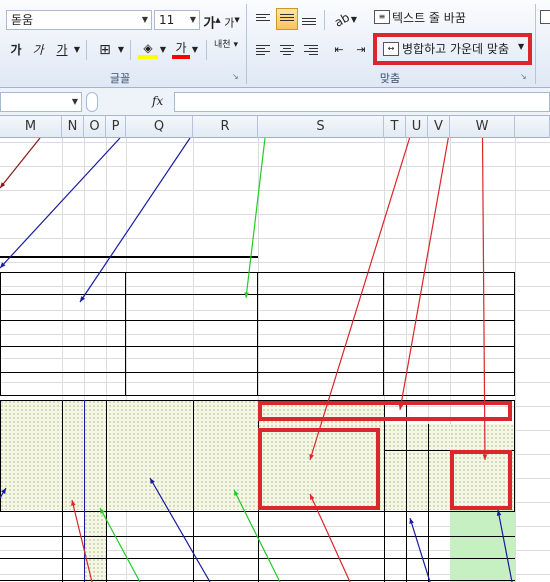 This screenshot has width=550, height=582. Describe the element at coordinates (263, 50) in the screenshot. I see `align-left-icon` at that location.